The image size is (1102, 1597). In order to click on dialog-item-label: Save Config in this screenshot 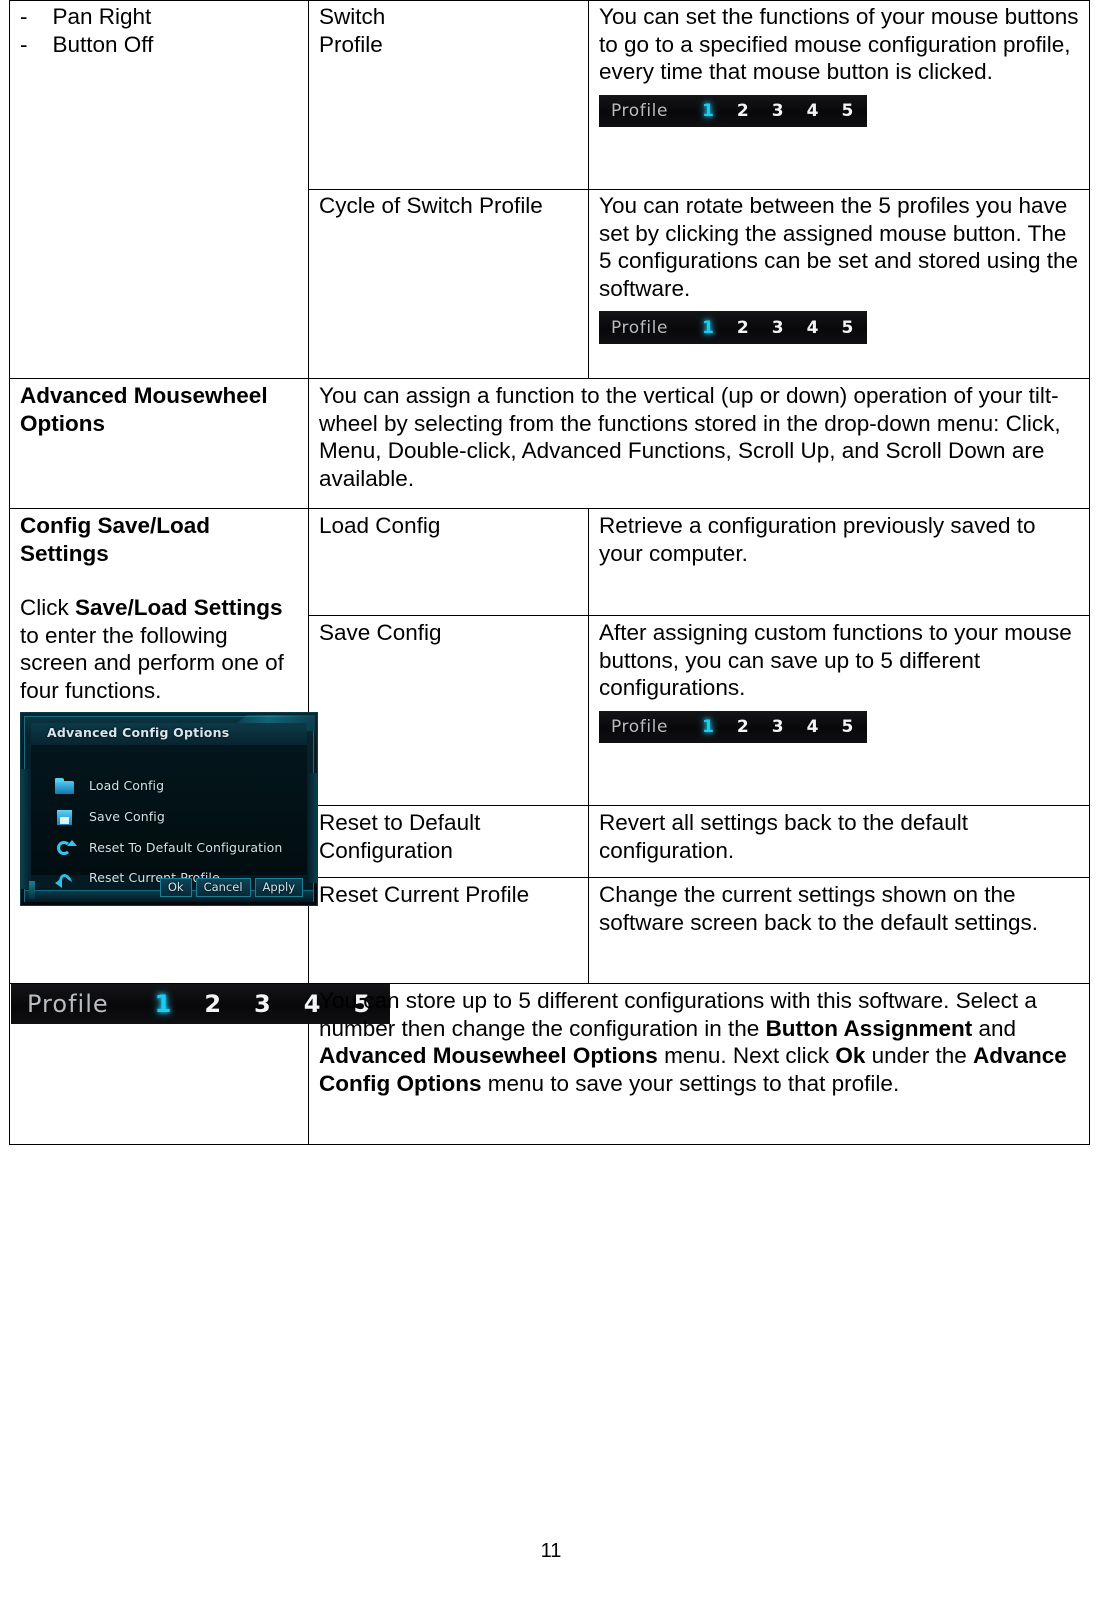, I will do `click(127, 817)`.